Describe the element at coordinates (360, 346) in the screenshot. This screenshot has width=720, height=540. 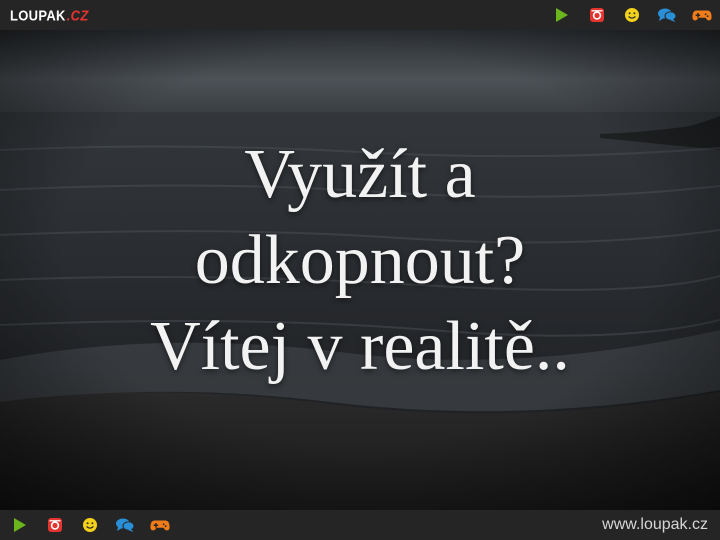
I see `quote-line-3: Vítej v realitě..` at that location.